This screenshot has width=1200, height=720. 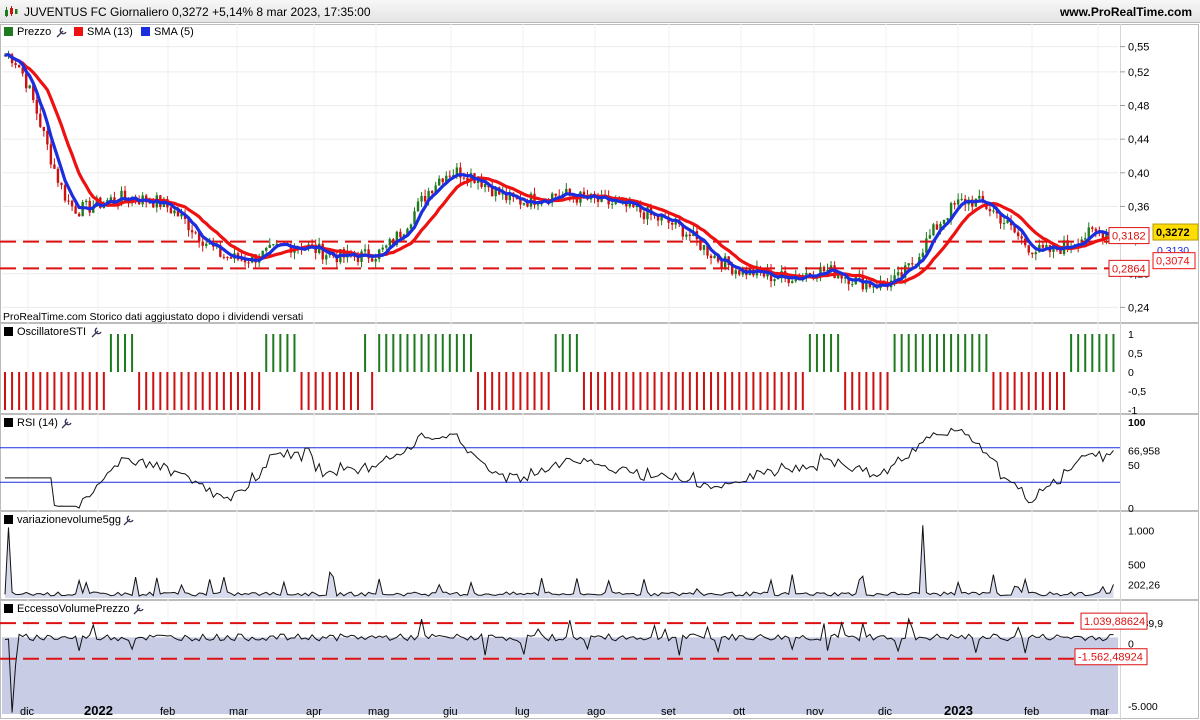 I want to click on rsi-panel, so click(x=599, y=462).